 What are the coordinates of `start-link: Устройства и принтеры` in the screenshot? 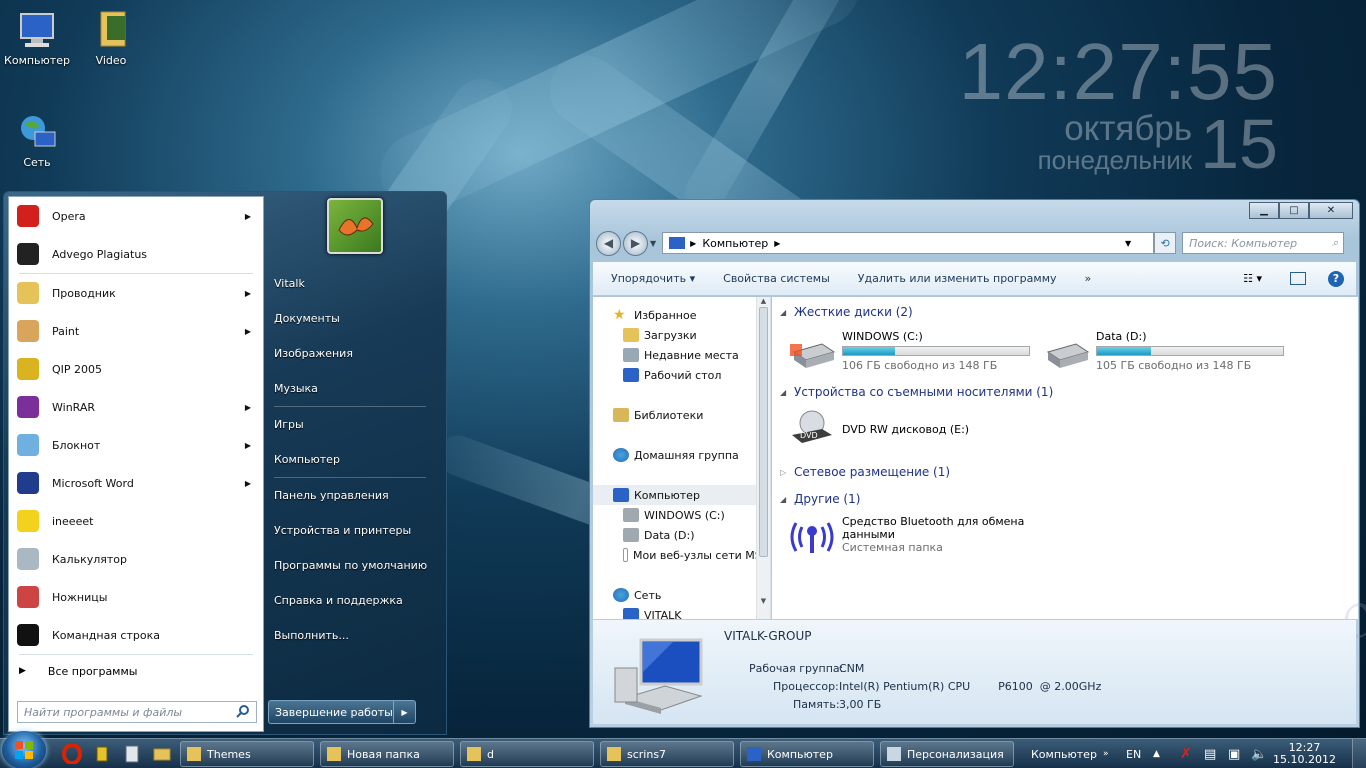 It's located at (353, 530).